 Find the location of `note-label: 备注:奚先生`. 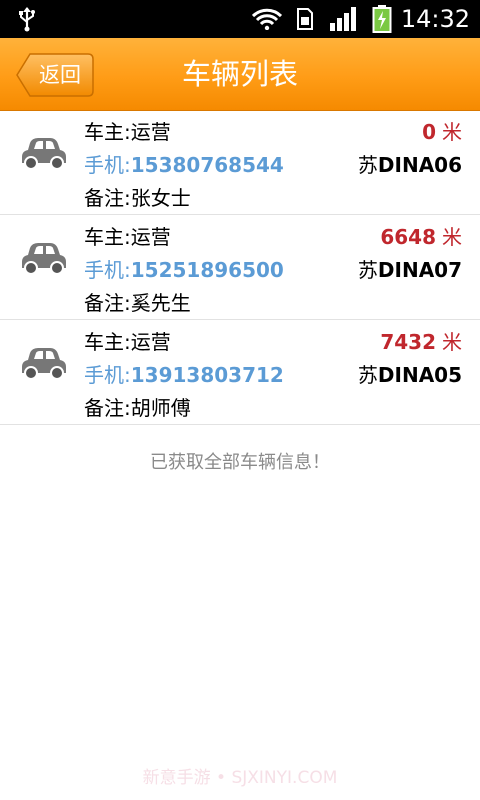

note-label: 备注:奚先生 is located at coordinates (137, 303).